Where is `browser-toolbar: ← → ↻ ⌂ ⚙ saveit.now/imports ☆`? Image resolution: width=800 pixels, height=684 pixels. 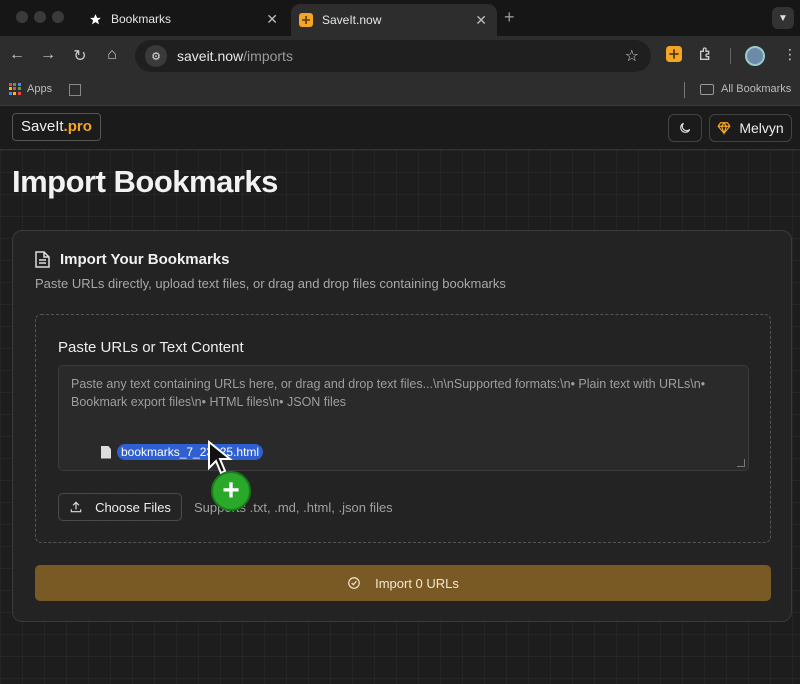
browser-toolbar: ← → ↻ ⌂ ⚙ saveit.now/imports ☆ is located at coordinates (400, 56).